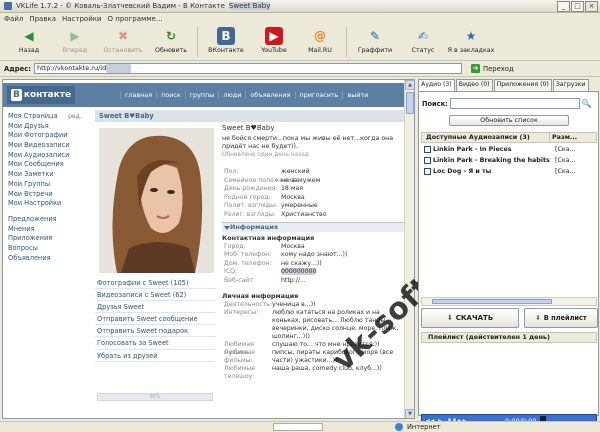  I want to click on graffiti-button: ✎ Граффити, so click(375, 42).